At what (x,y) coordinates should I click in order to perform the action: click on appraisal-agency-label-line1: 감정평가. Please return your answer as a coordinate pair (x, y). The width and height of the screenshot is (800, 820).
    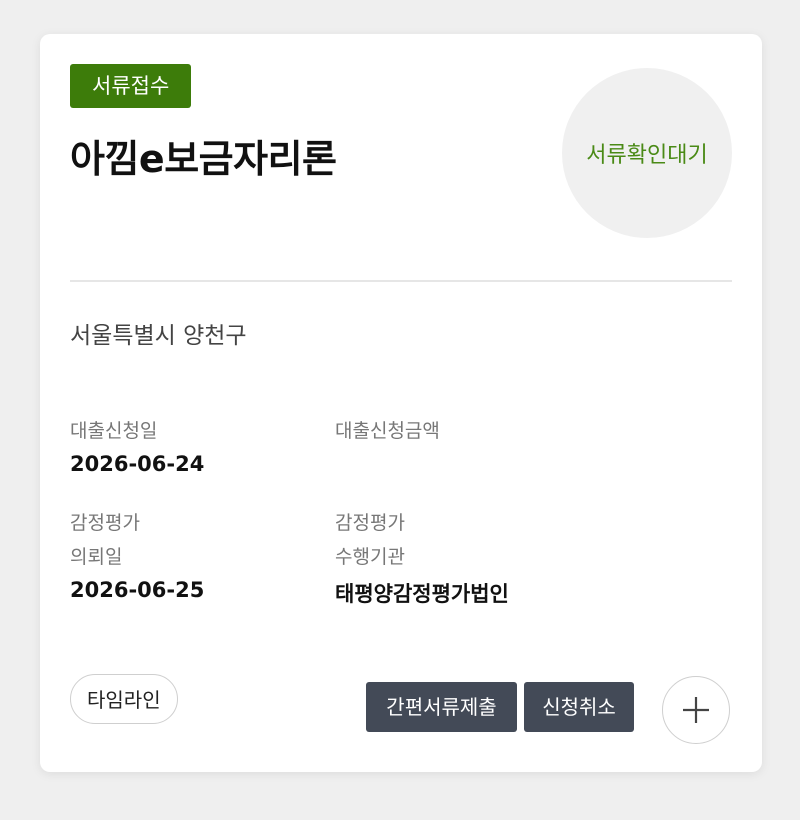
    Looking at the image, I should click on (370, 523).